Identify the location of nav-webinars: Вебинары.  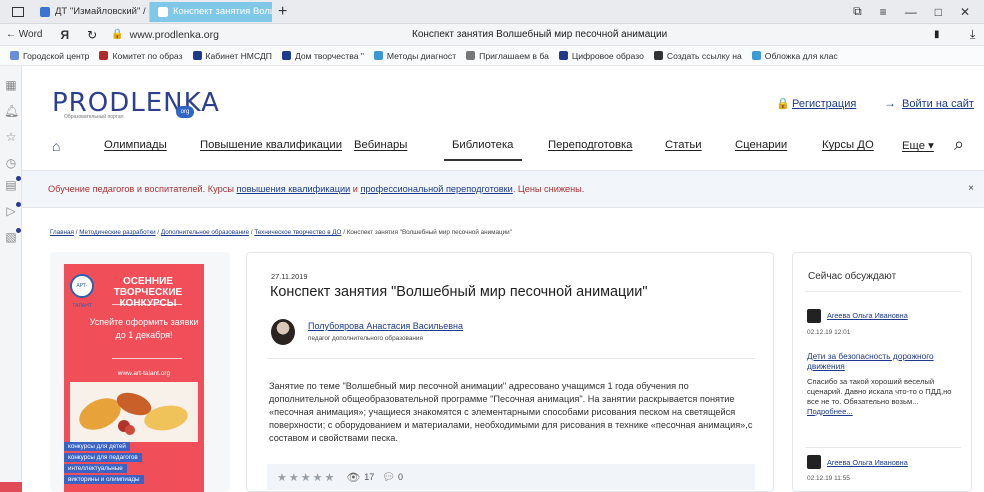
(380, 145).